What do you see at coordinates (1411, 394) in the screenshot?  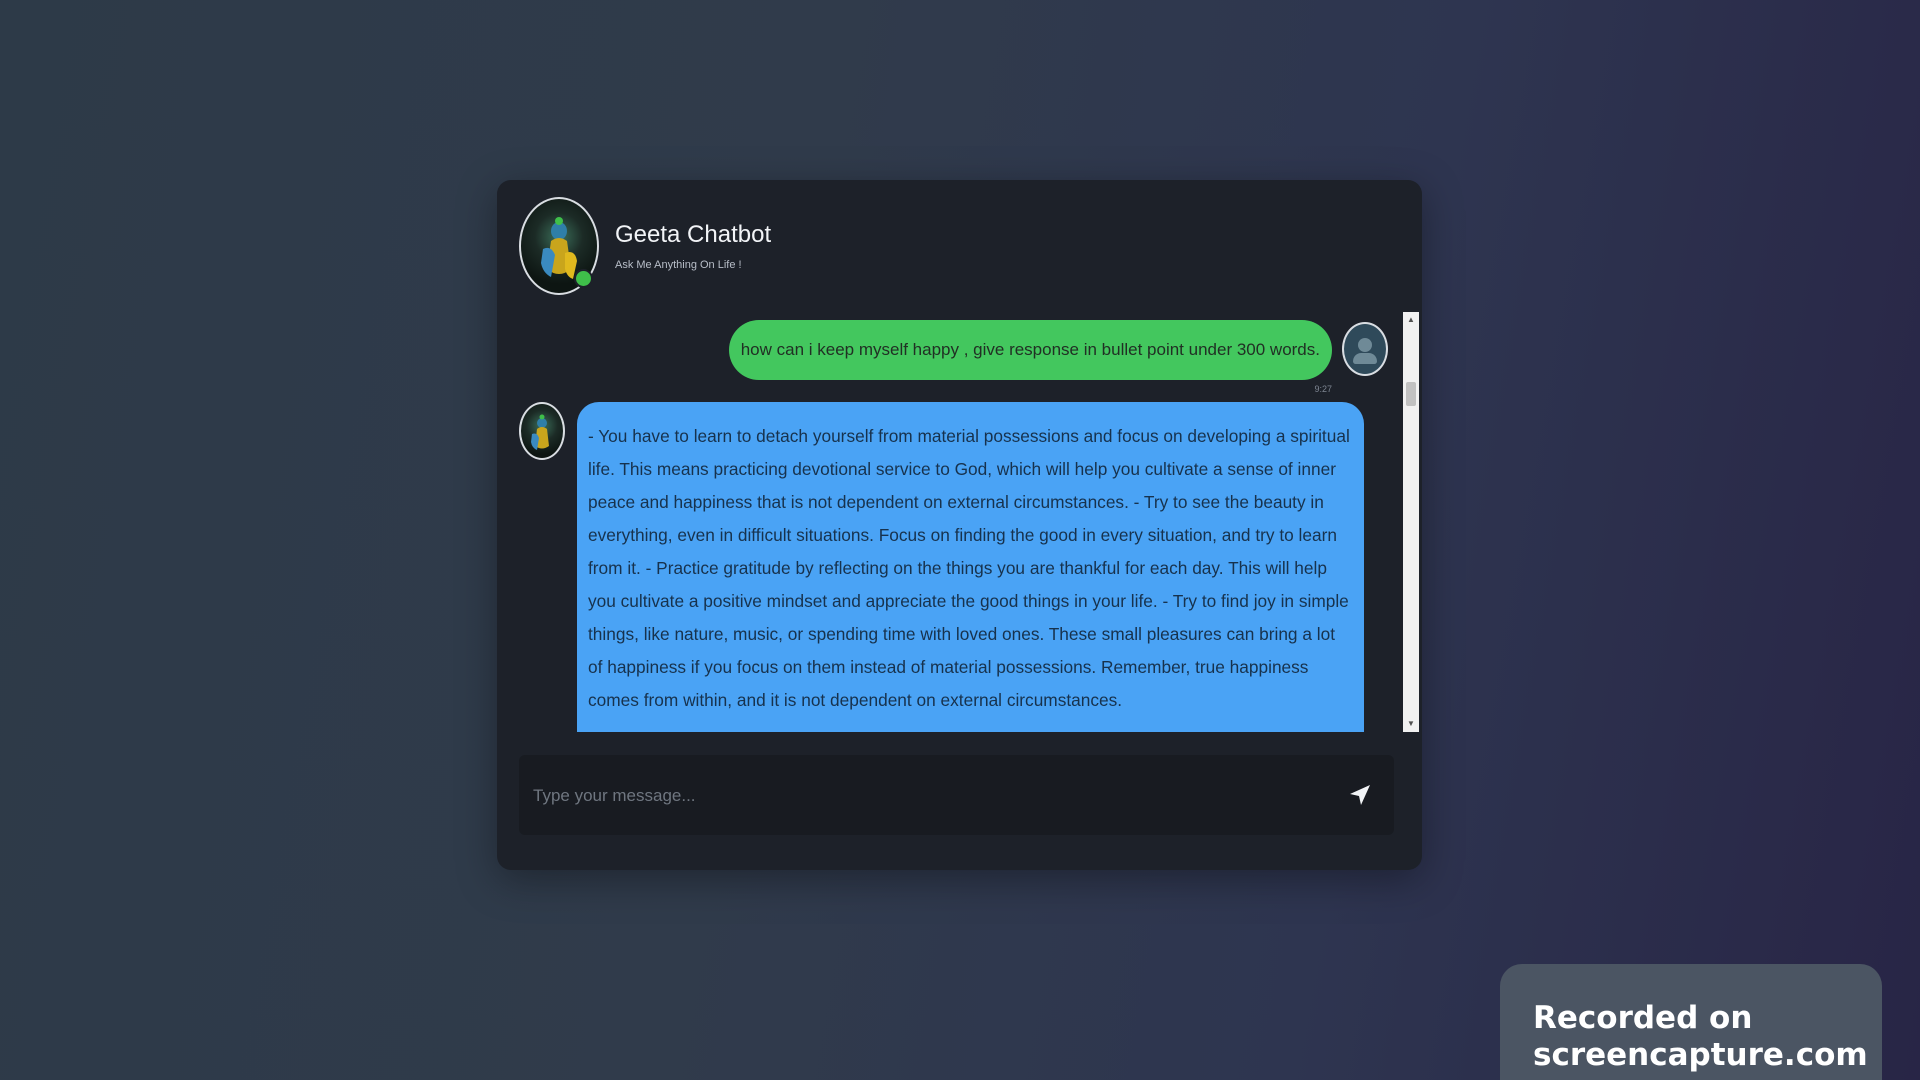 I see `scroll-thumb` at bounding box center [1411, 394].